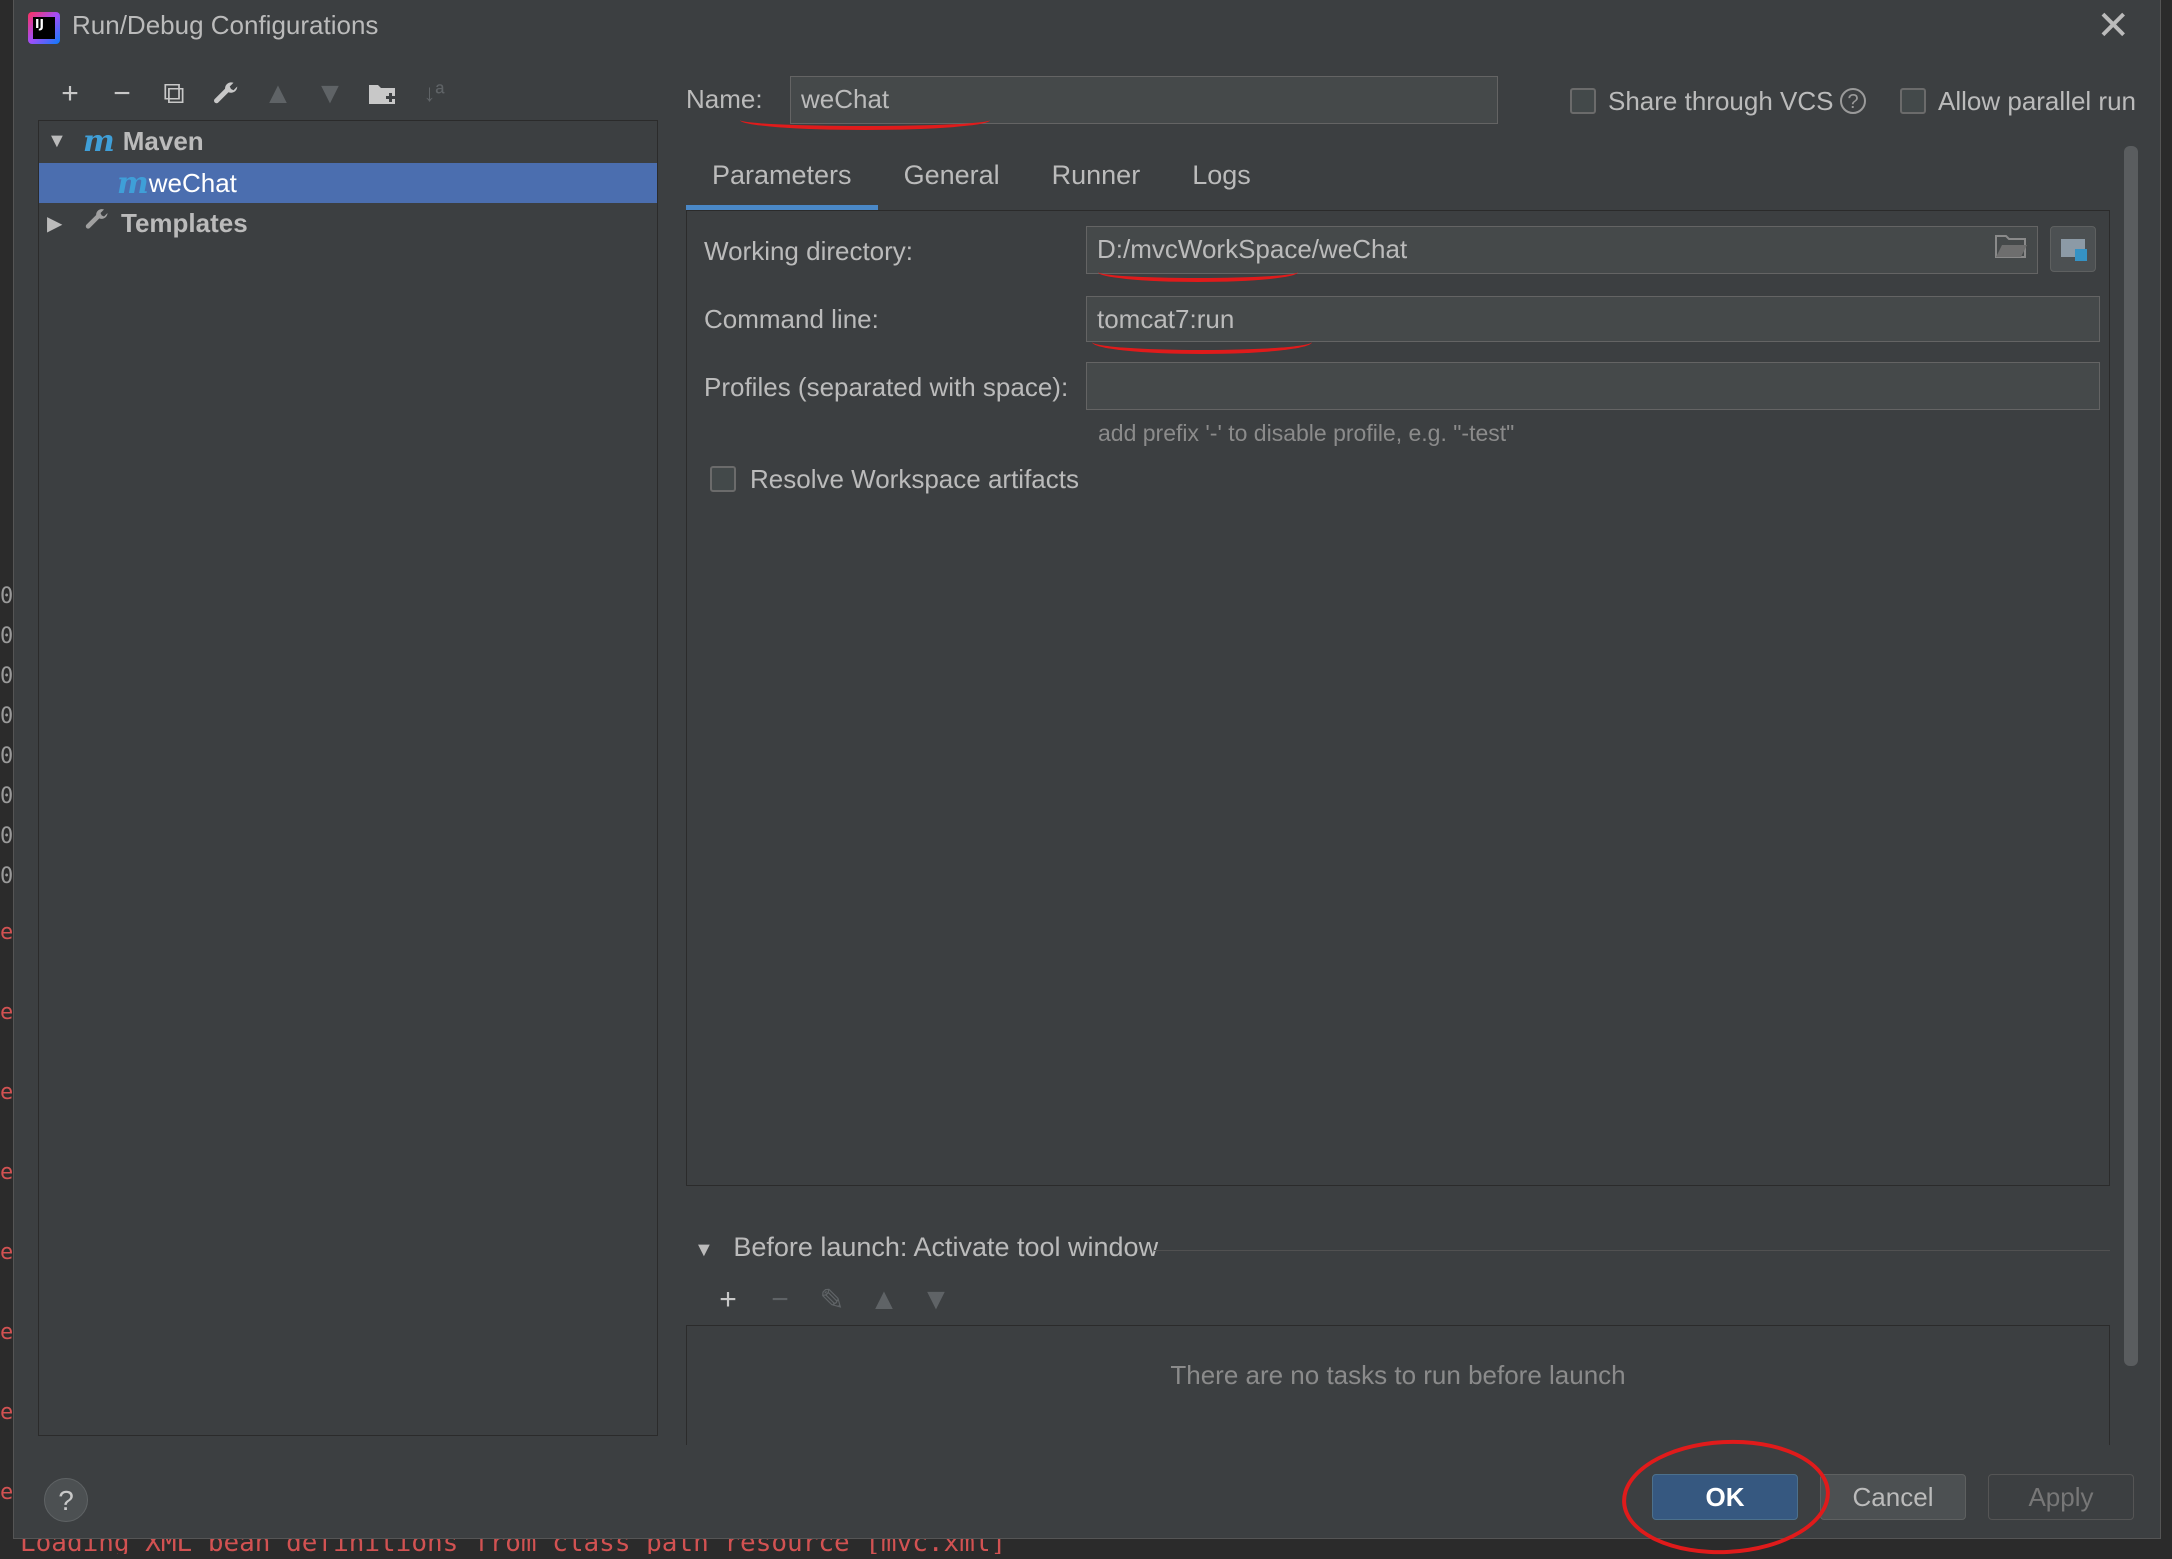 The height and width of the screenshot is (1559, 2172). What do you see at coordinates (936, 1300) in the screenshot?
I see `move-task-down-icon: ▼` at bounding box center [936, 1300].